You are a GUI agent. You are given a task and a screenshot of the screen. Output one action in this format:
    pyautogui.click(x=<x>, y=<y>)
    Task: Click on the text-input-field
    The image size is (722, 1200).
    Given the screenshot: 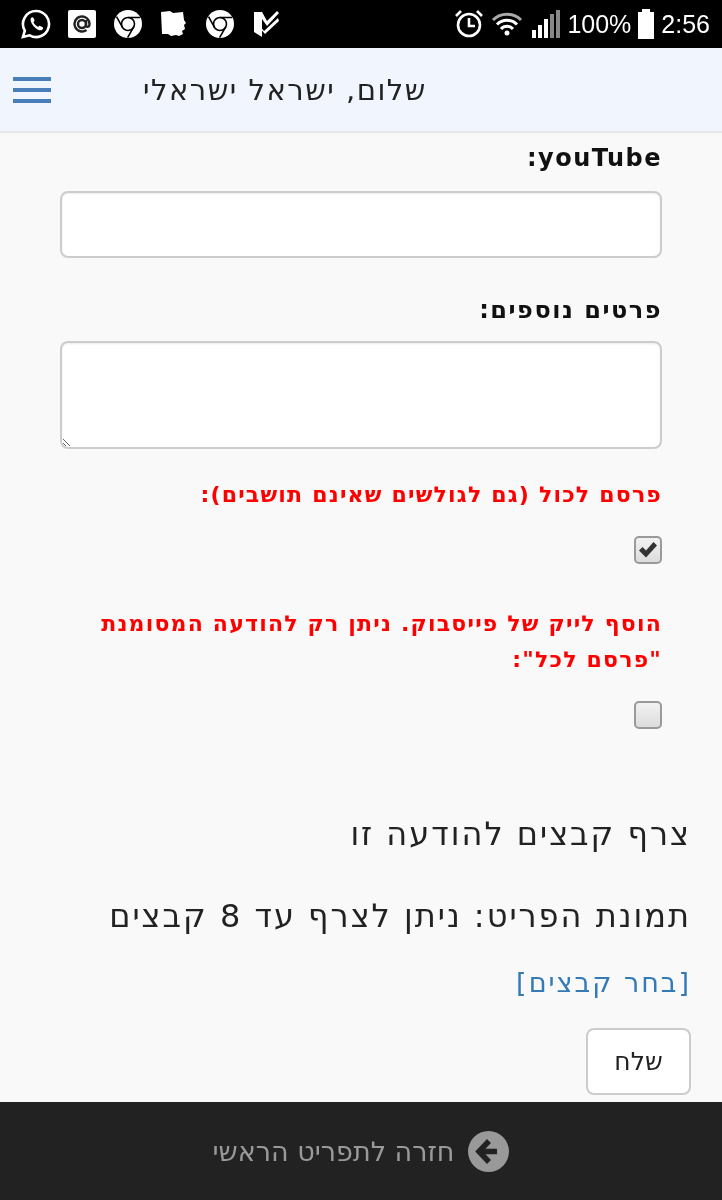 What is the action you would take?
    pyautogui.click(x=361, y=224)
    